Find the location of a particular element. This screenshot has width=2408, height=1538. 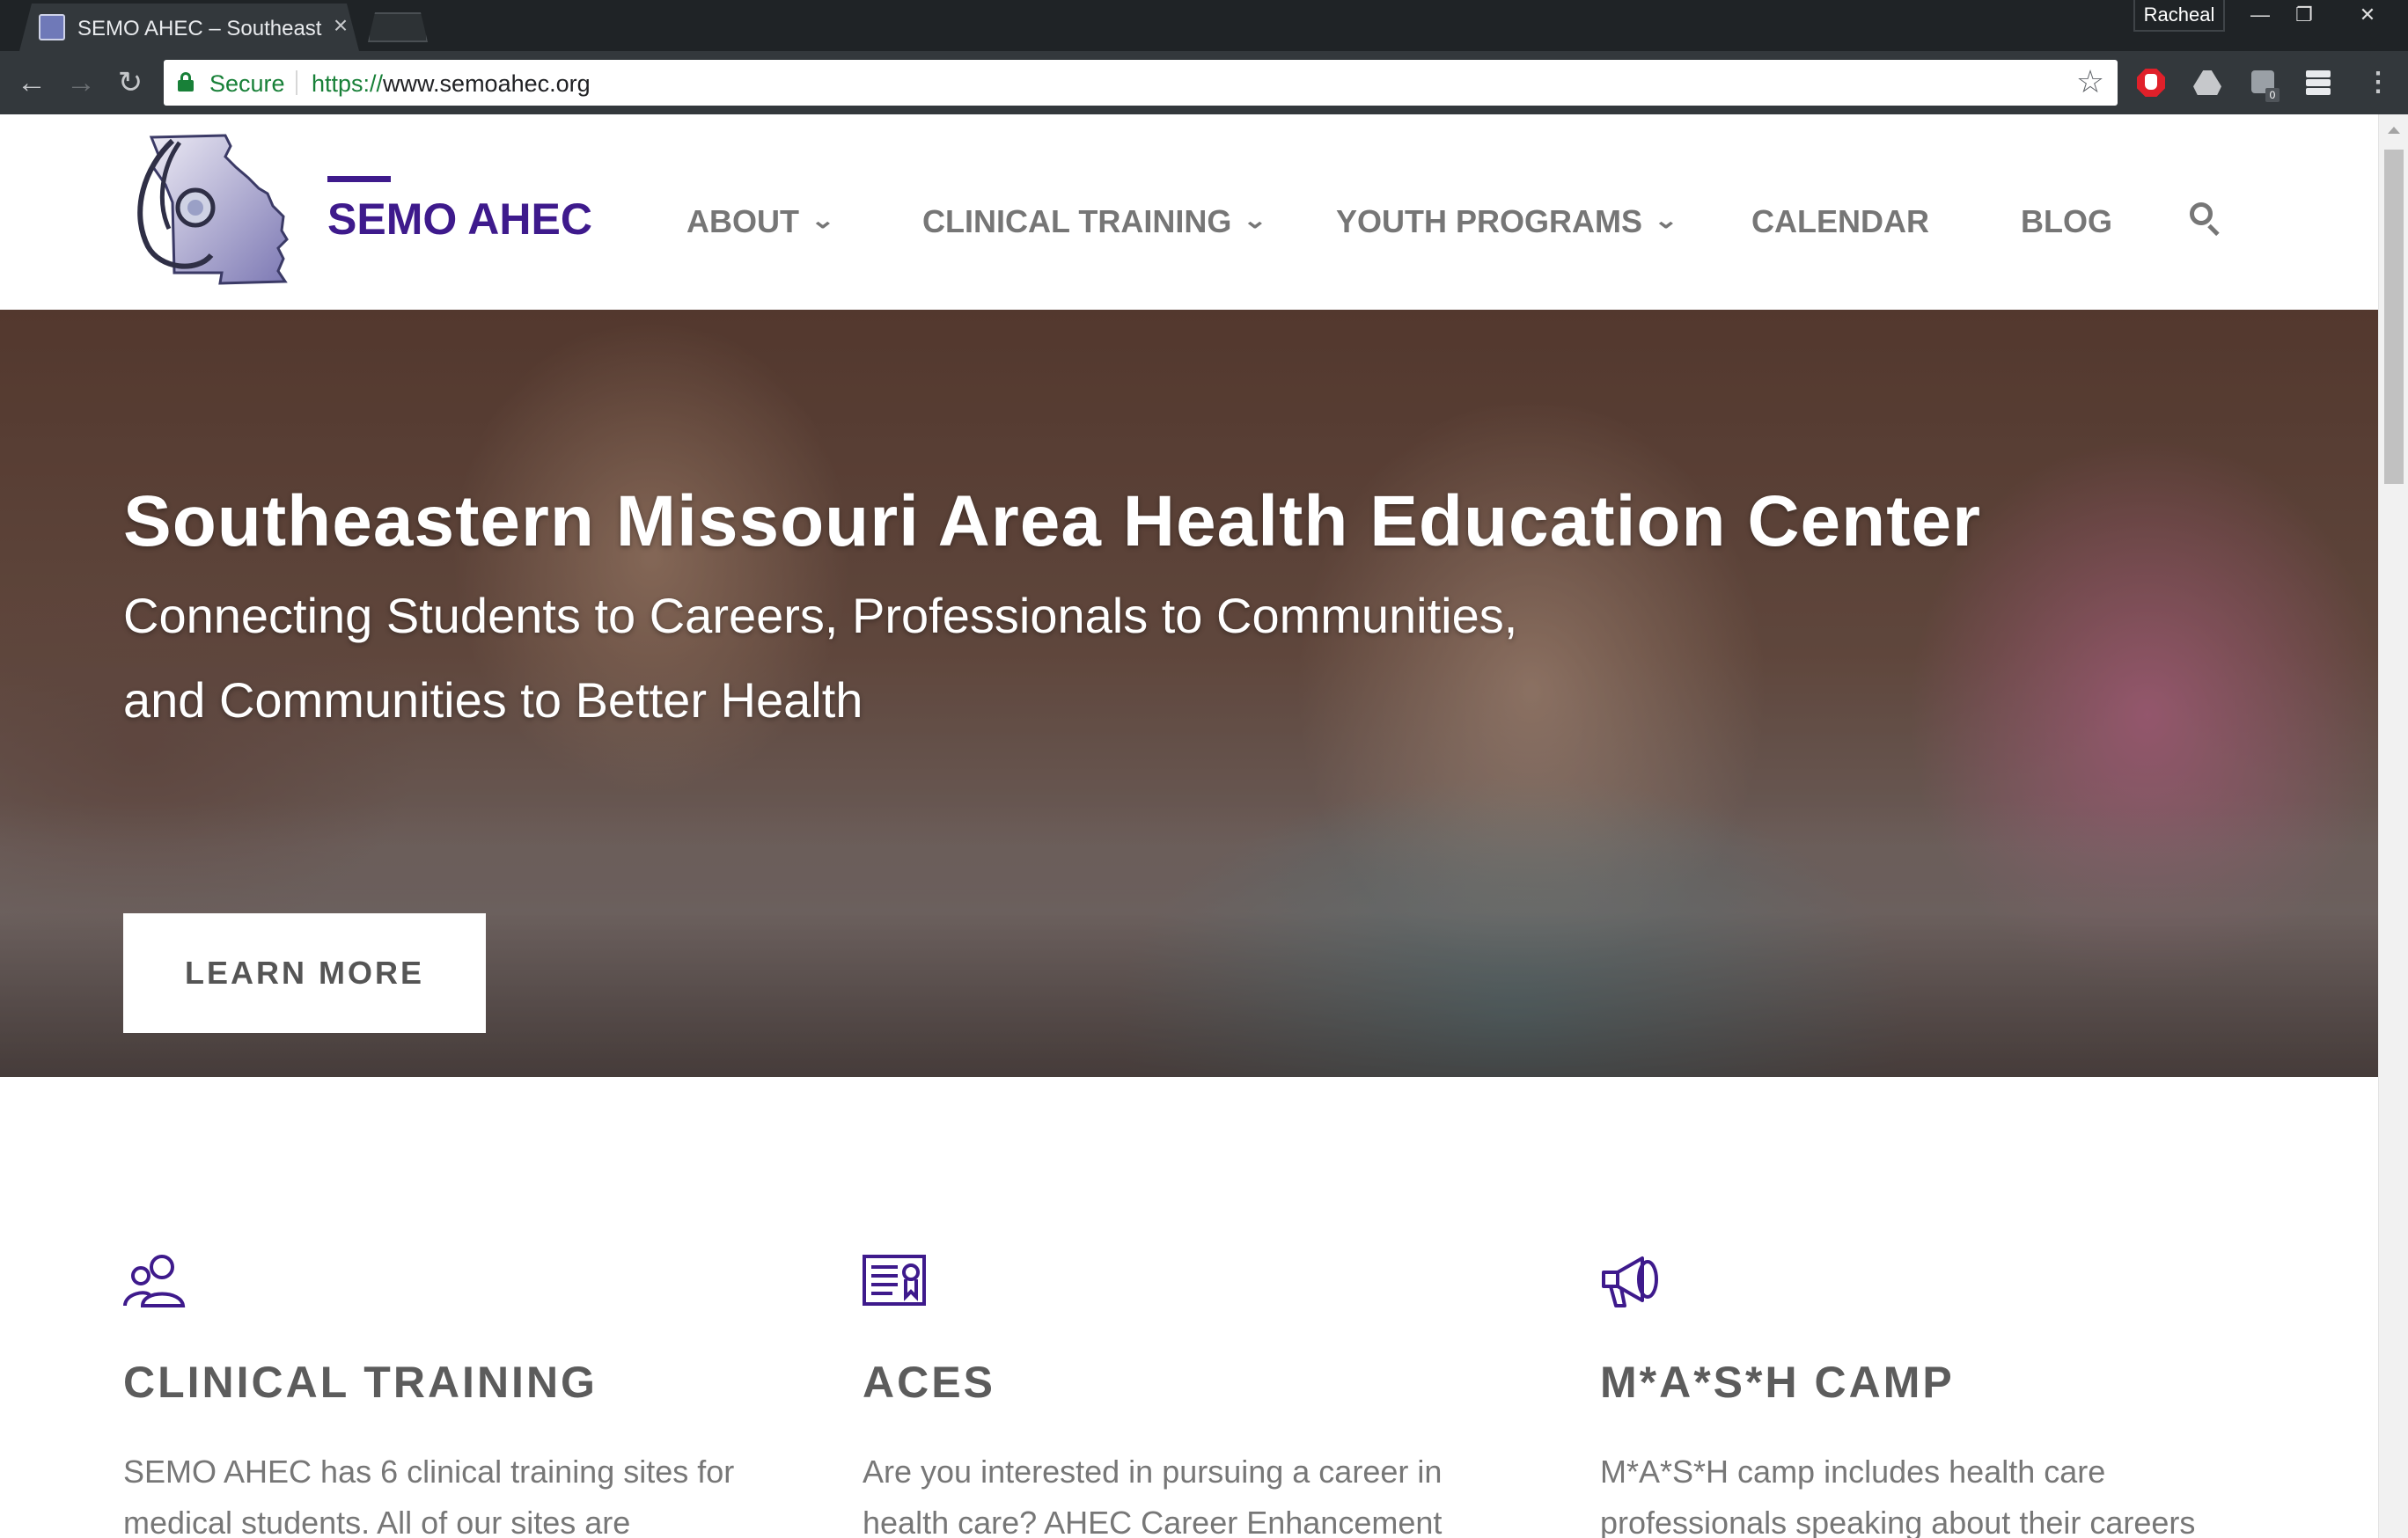

nav-clinical-training: CLINICAL TRAINING ⌄ is located at coordinates (1095, 221).